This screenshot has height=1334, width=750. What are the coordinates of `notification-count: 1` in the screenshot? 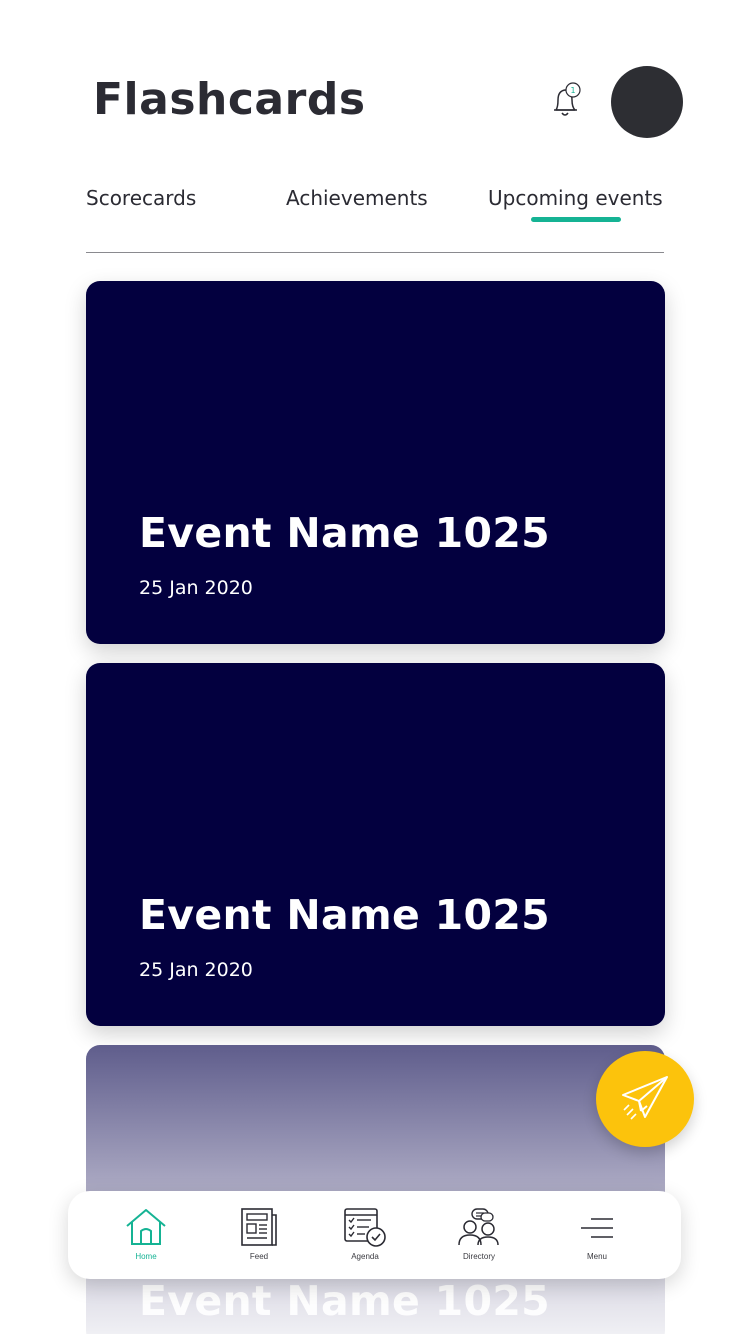 It's located at (572, 90).